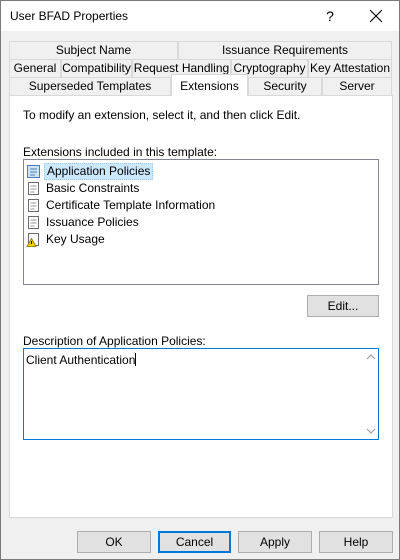 This screenshot has height=560, width=400. Describe the element at coordinates (200, 16) in the screenshot. I see `title-bar: User BFAD Properties ?` at that location.